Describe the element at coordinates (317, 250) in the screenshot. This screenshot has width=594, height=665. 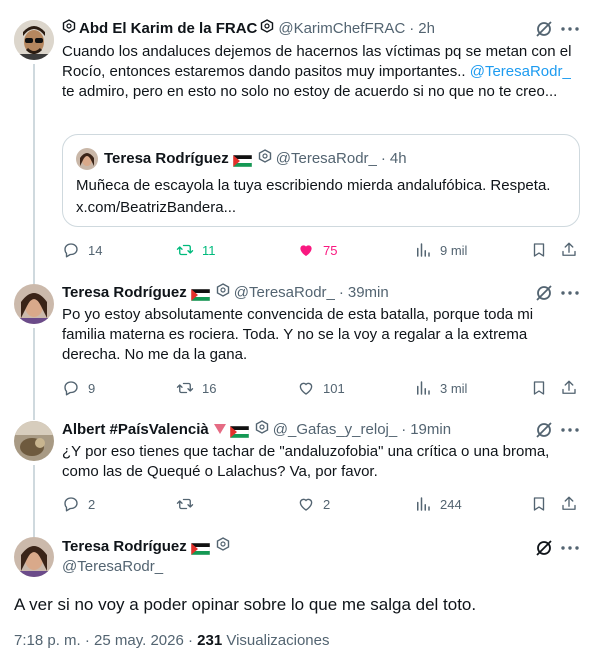
I see `like-button: 75` at that location.